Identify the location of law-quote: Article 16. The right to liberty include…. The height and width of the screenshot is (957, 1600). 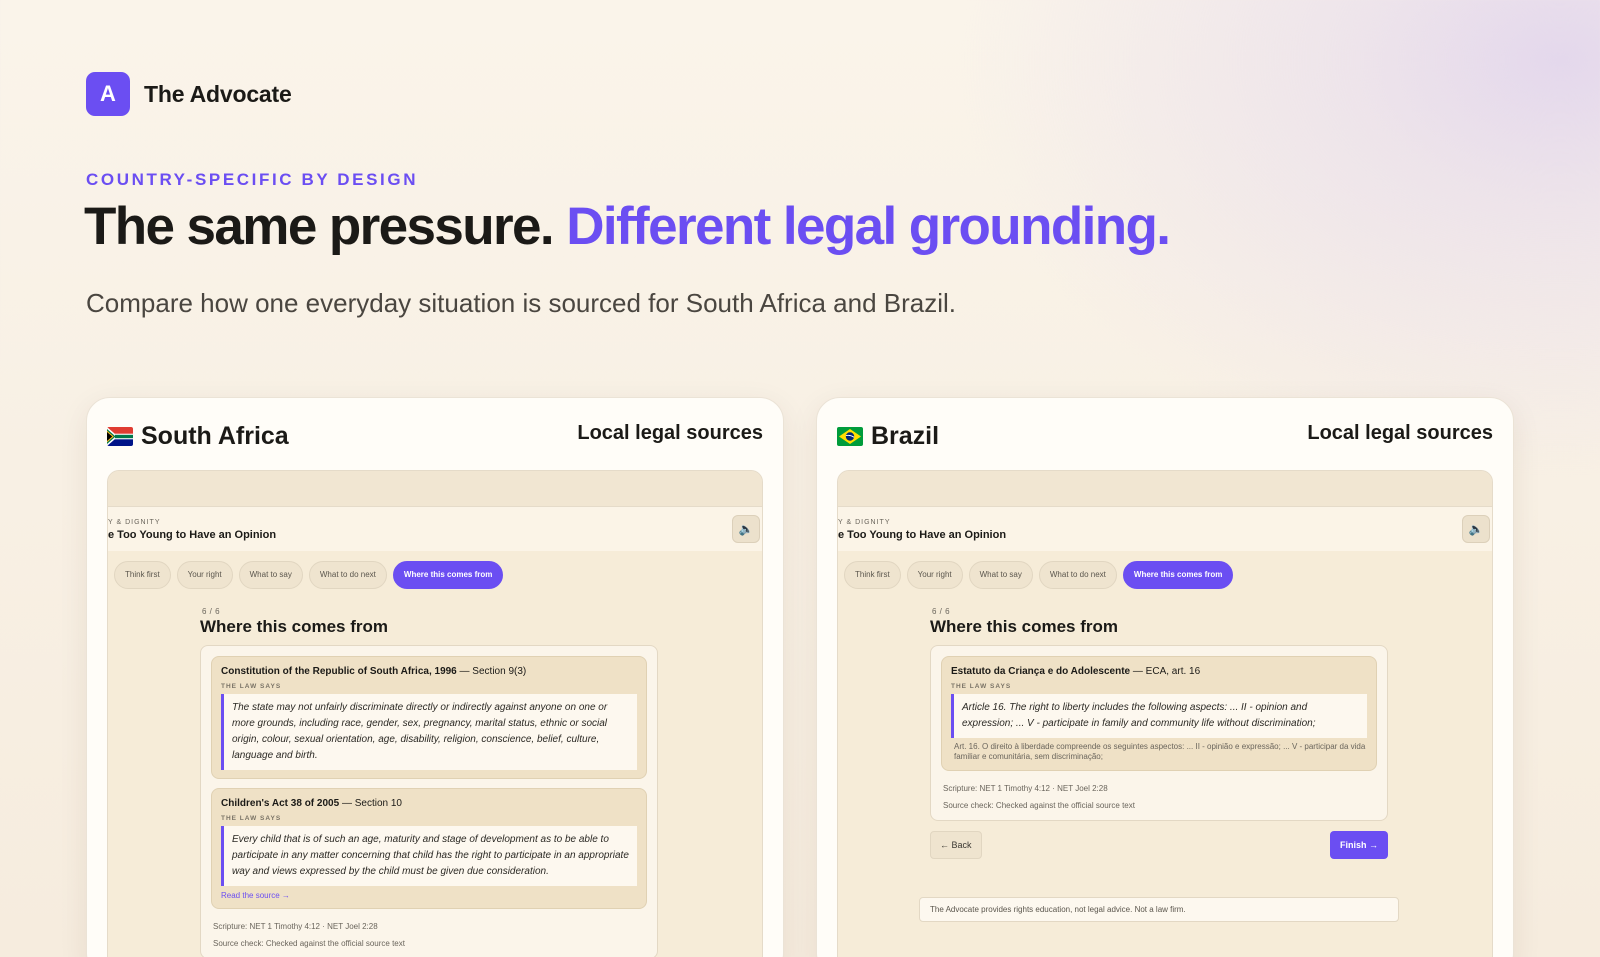
(1159, 716).